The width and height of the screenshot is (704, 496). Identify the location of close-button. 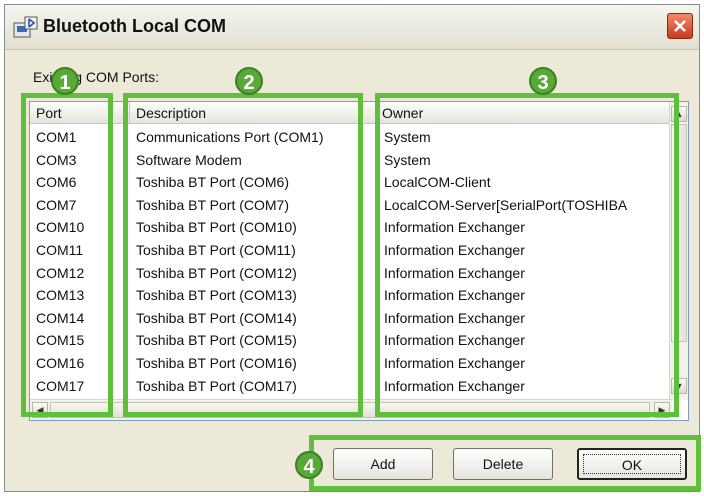
(680, 26).